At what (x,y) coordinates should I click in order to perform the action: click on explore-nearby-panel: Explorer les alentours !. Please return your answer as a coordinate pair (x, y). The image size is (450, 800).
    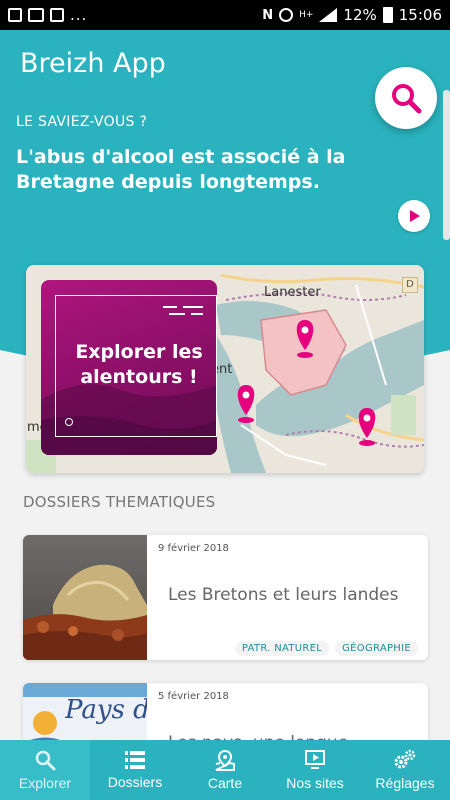
    Looking at the image, I should click on (129, 367).